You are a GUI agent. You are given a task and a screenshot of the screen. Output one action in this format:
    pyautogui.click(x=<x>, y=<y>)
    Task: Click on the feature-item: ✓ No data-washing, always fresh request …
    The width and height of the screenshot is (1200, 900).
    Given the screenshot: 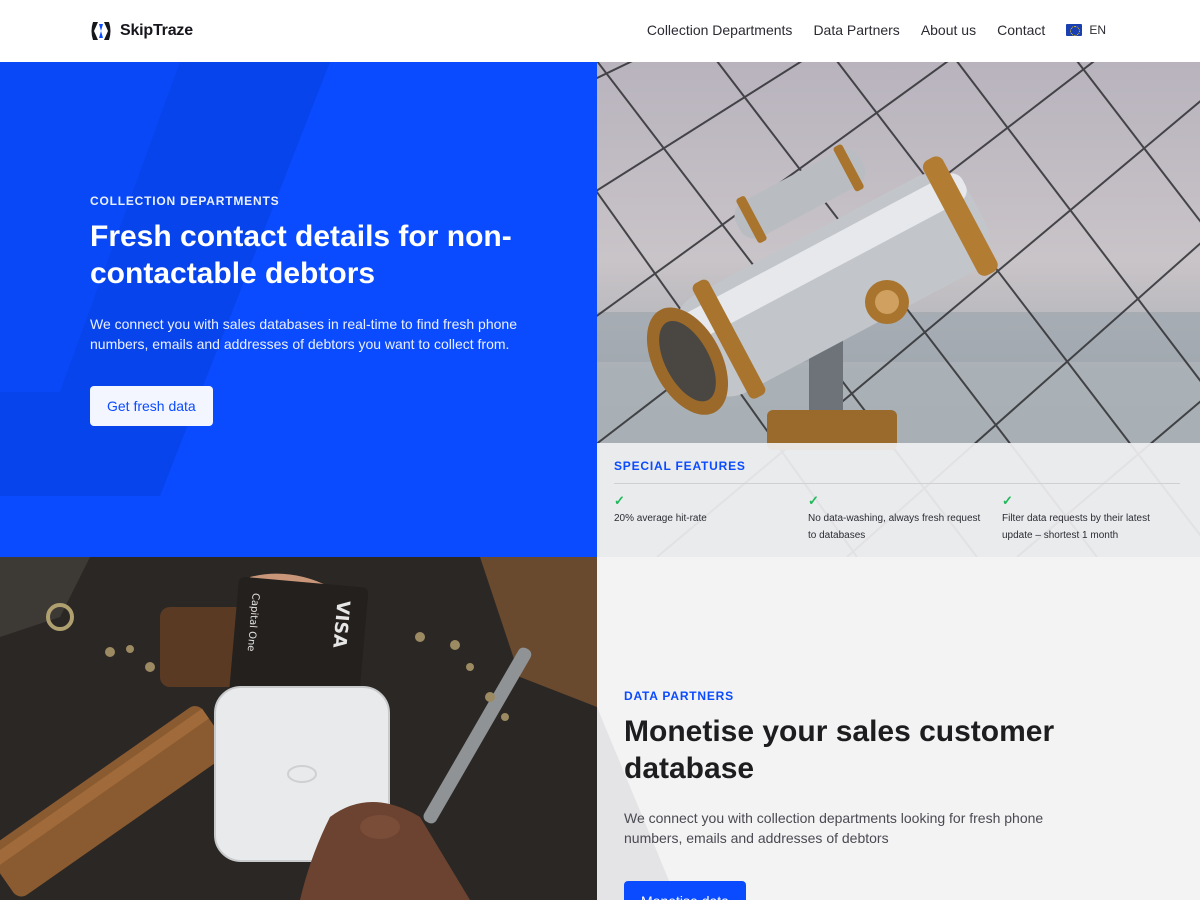 What is the action you would take?
    pyautogui.click(x=895, y=518)
    